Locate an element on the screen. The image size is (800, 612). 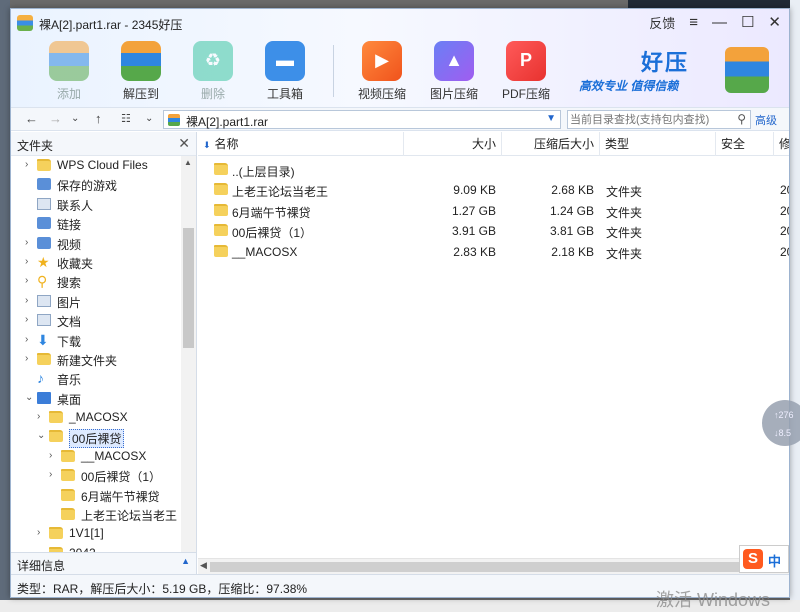
scroll-left-icon: ◀ is located at coordinates (203, 565).